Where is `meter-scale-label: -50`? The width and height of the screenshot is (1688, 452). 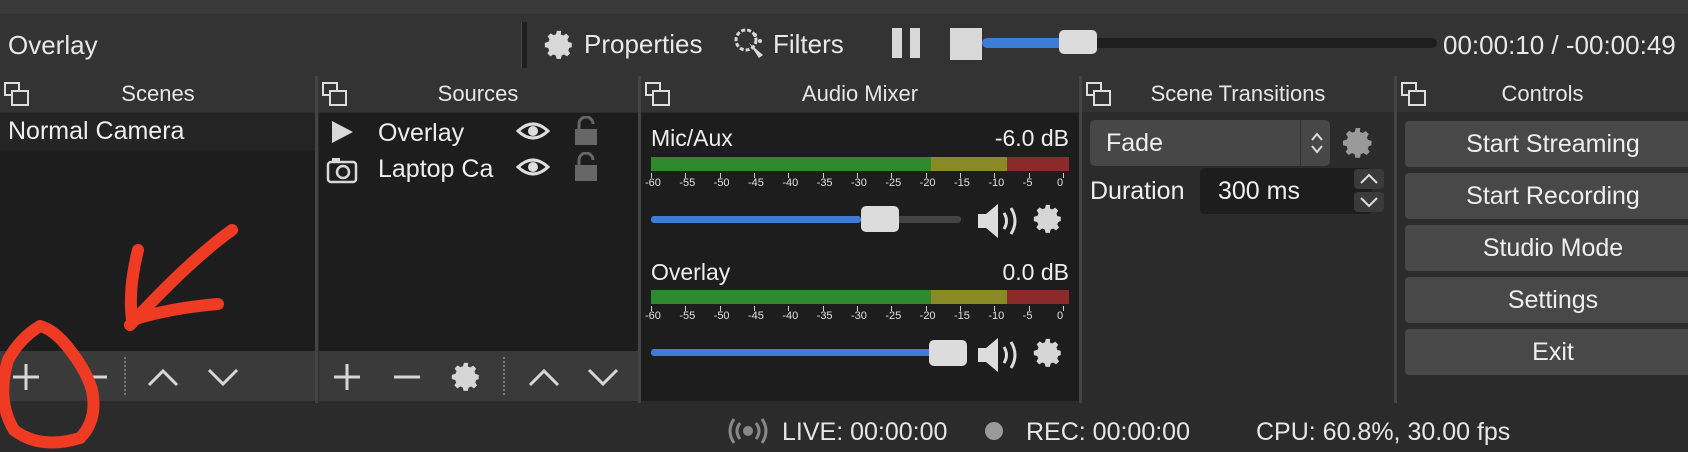 meter-scale-label: -50 is located at coordinates (721, 183).